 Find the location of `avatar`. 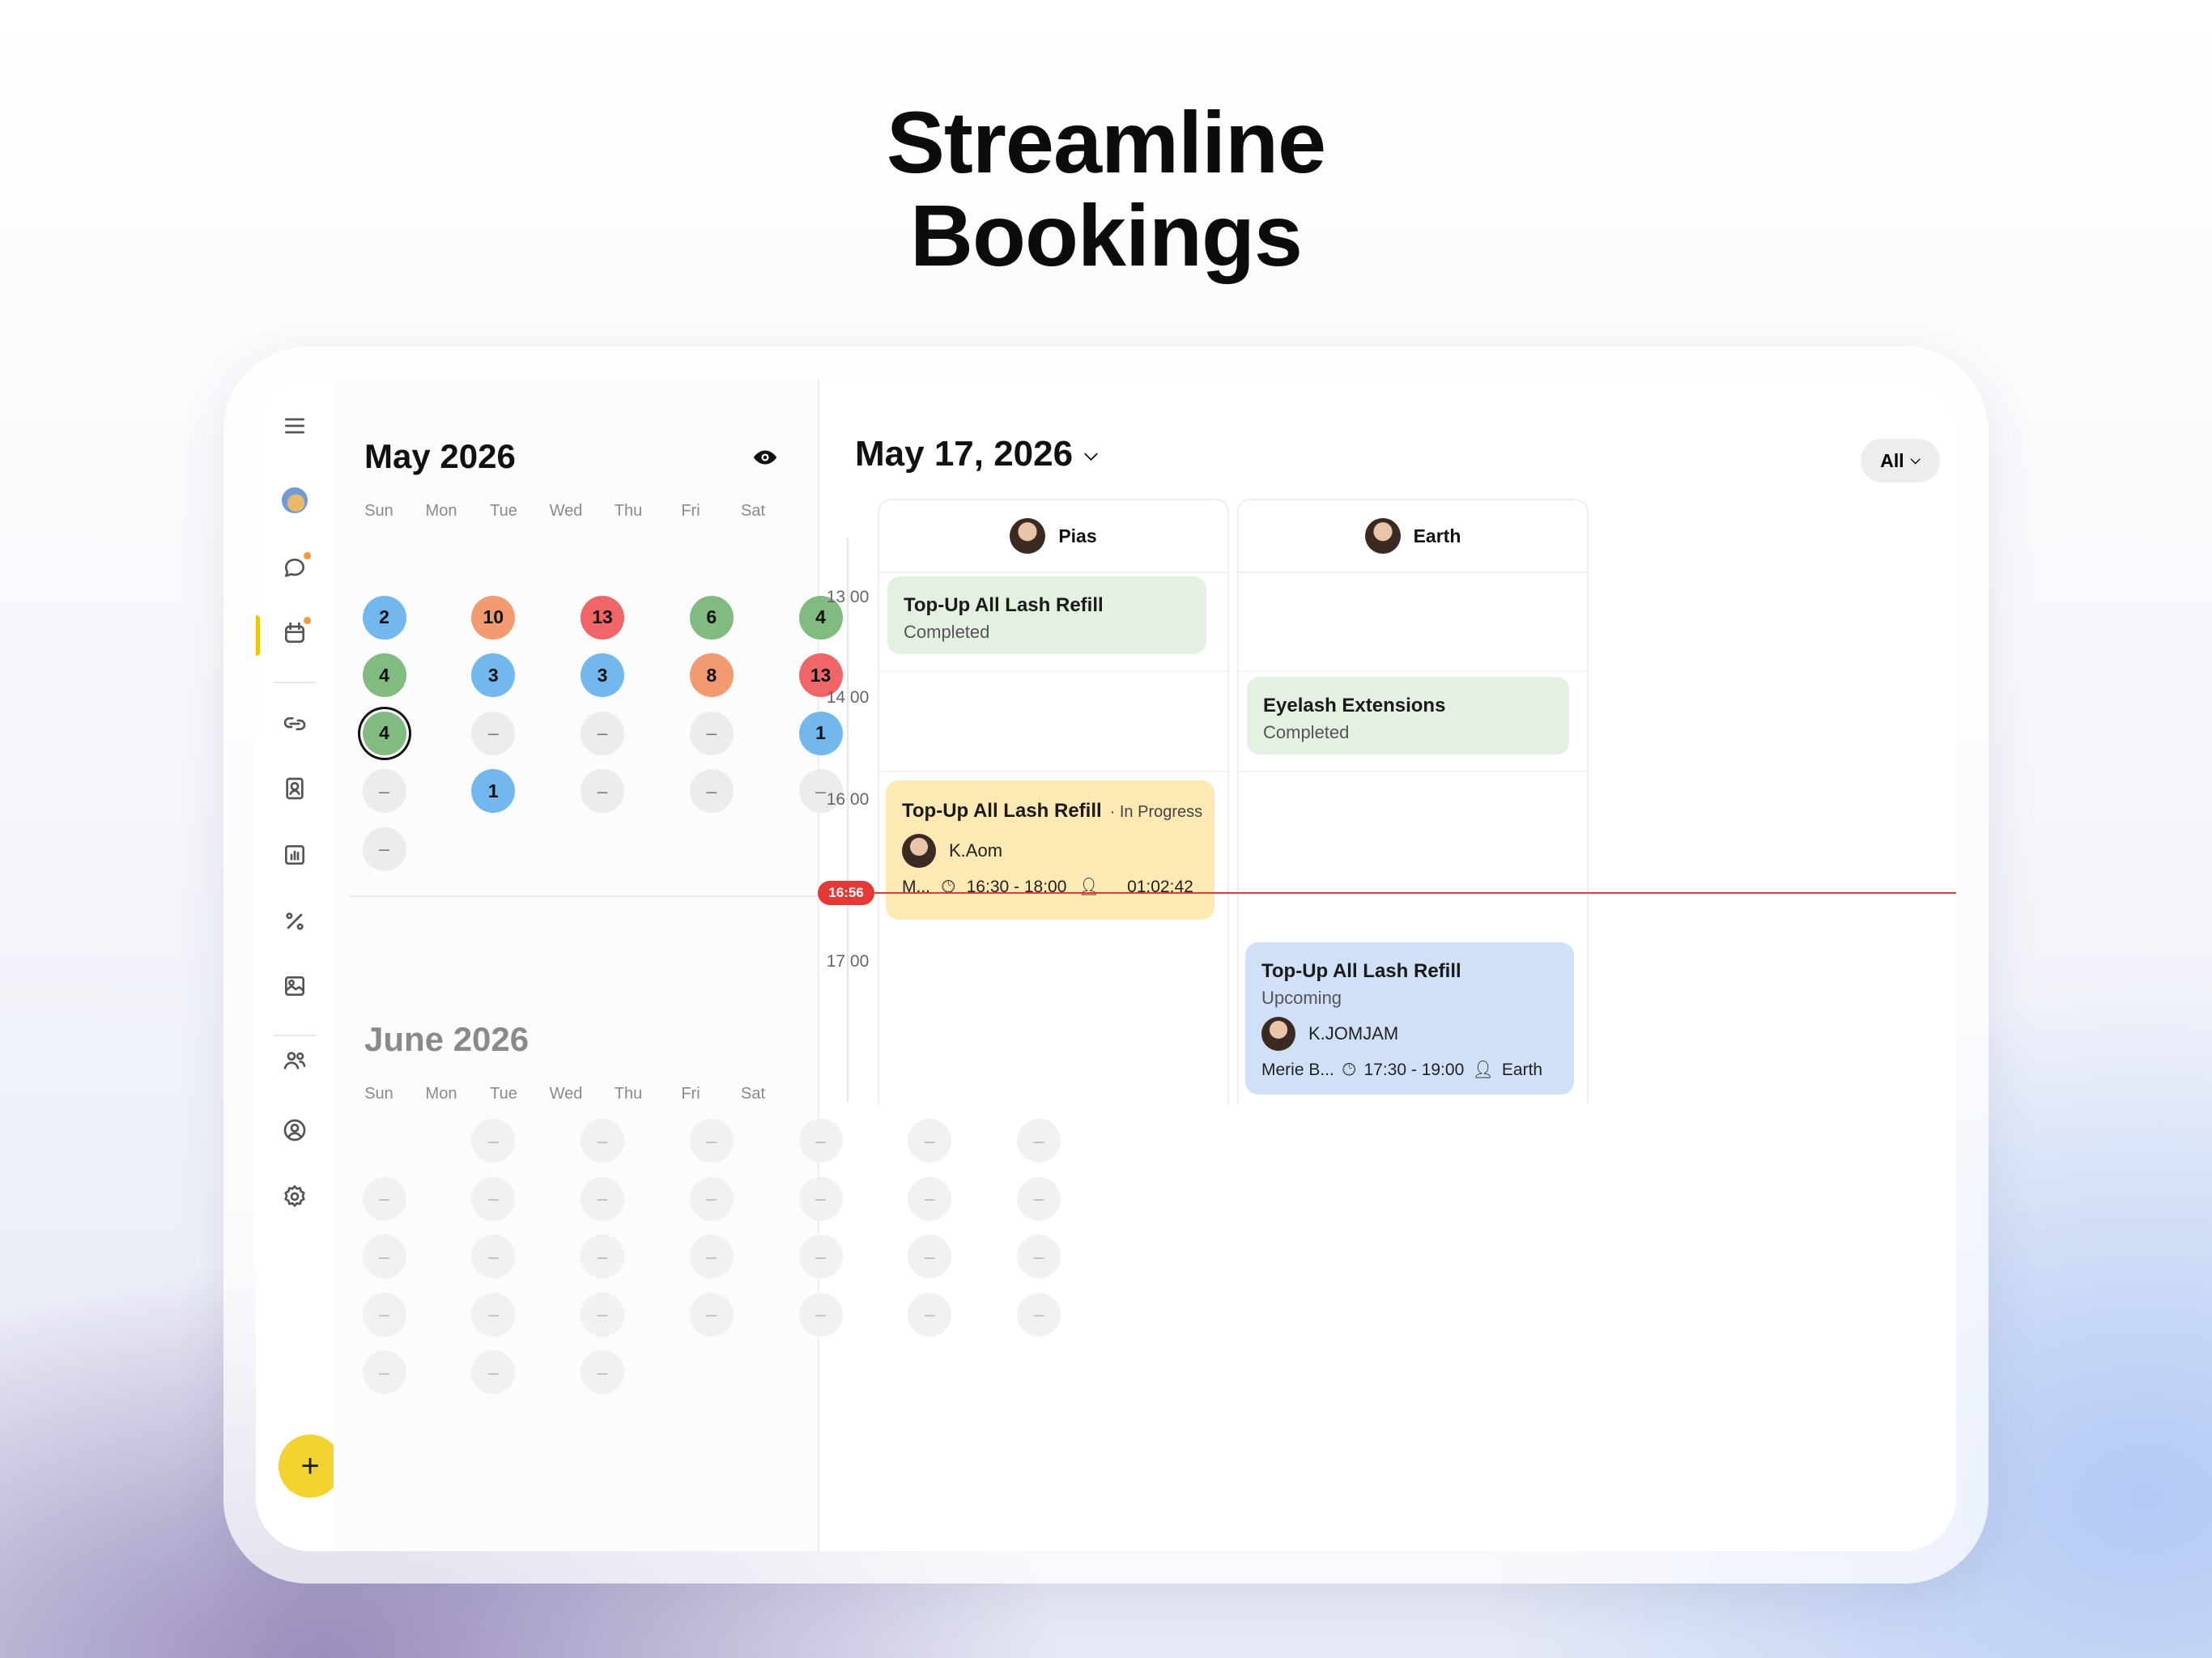

avatar is located at coordinates (295, 500).